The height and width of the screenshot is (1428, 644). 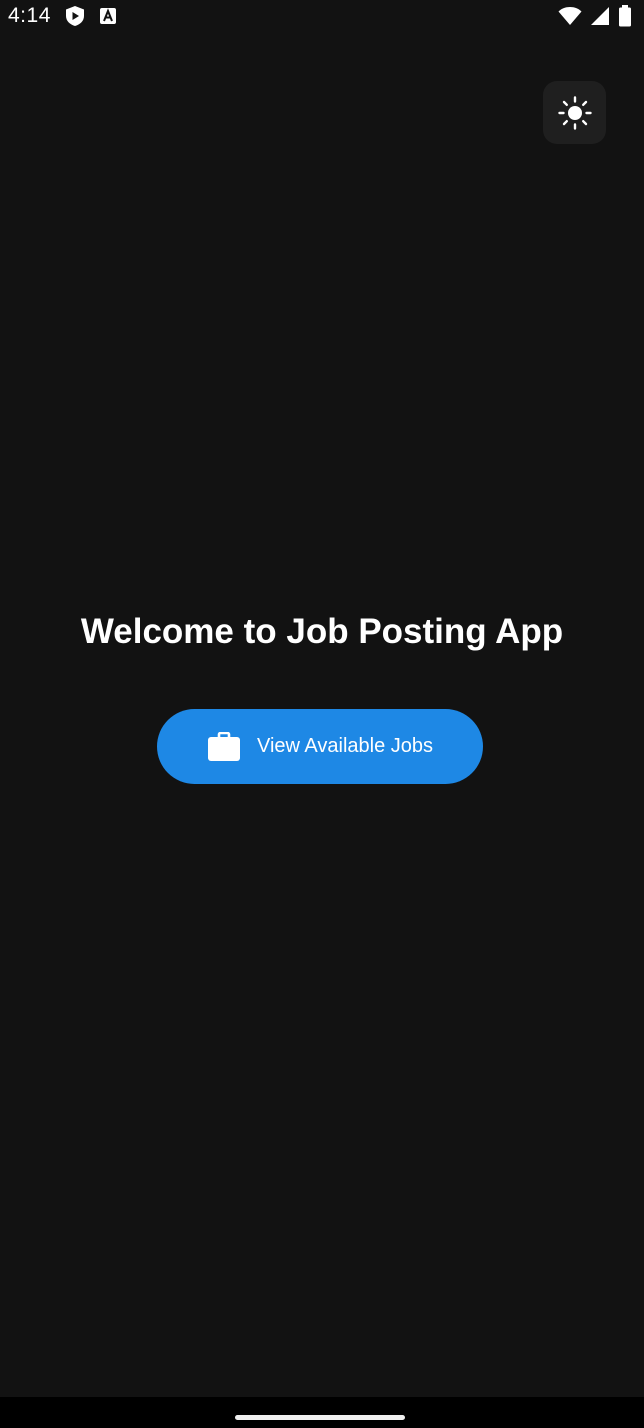 I want to click on sun-icon, so click(x=575, y=113).